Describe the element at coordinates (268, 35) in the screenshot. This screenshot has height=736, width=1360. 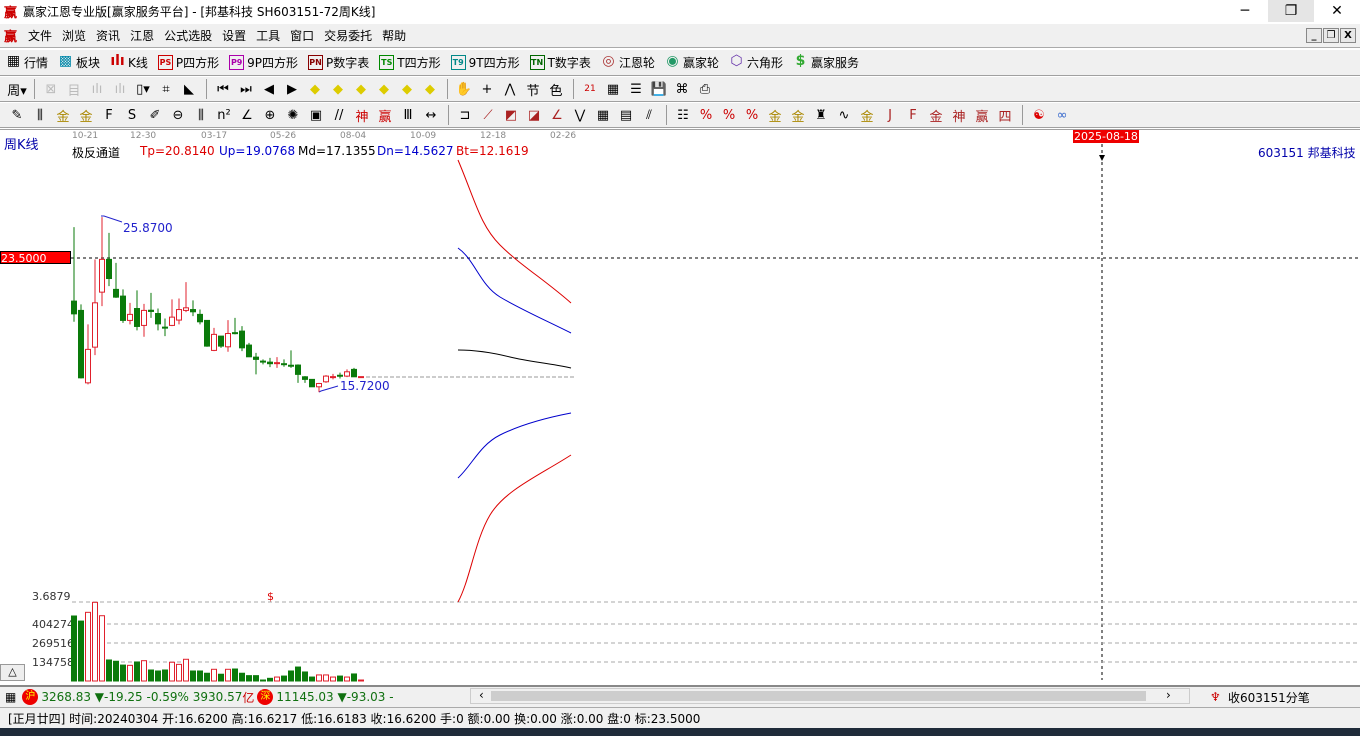
I see `menu-item: 工具` at that location.